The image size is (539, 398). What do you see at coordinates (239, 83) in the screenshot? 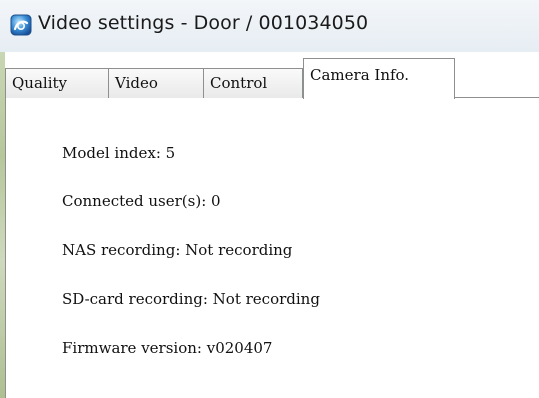
I see `tab-control-label: Control` at bounding box center [239, 83].